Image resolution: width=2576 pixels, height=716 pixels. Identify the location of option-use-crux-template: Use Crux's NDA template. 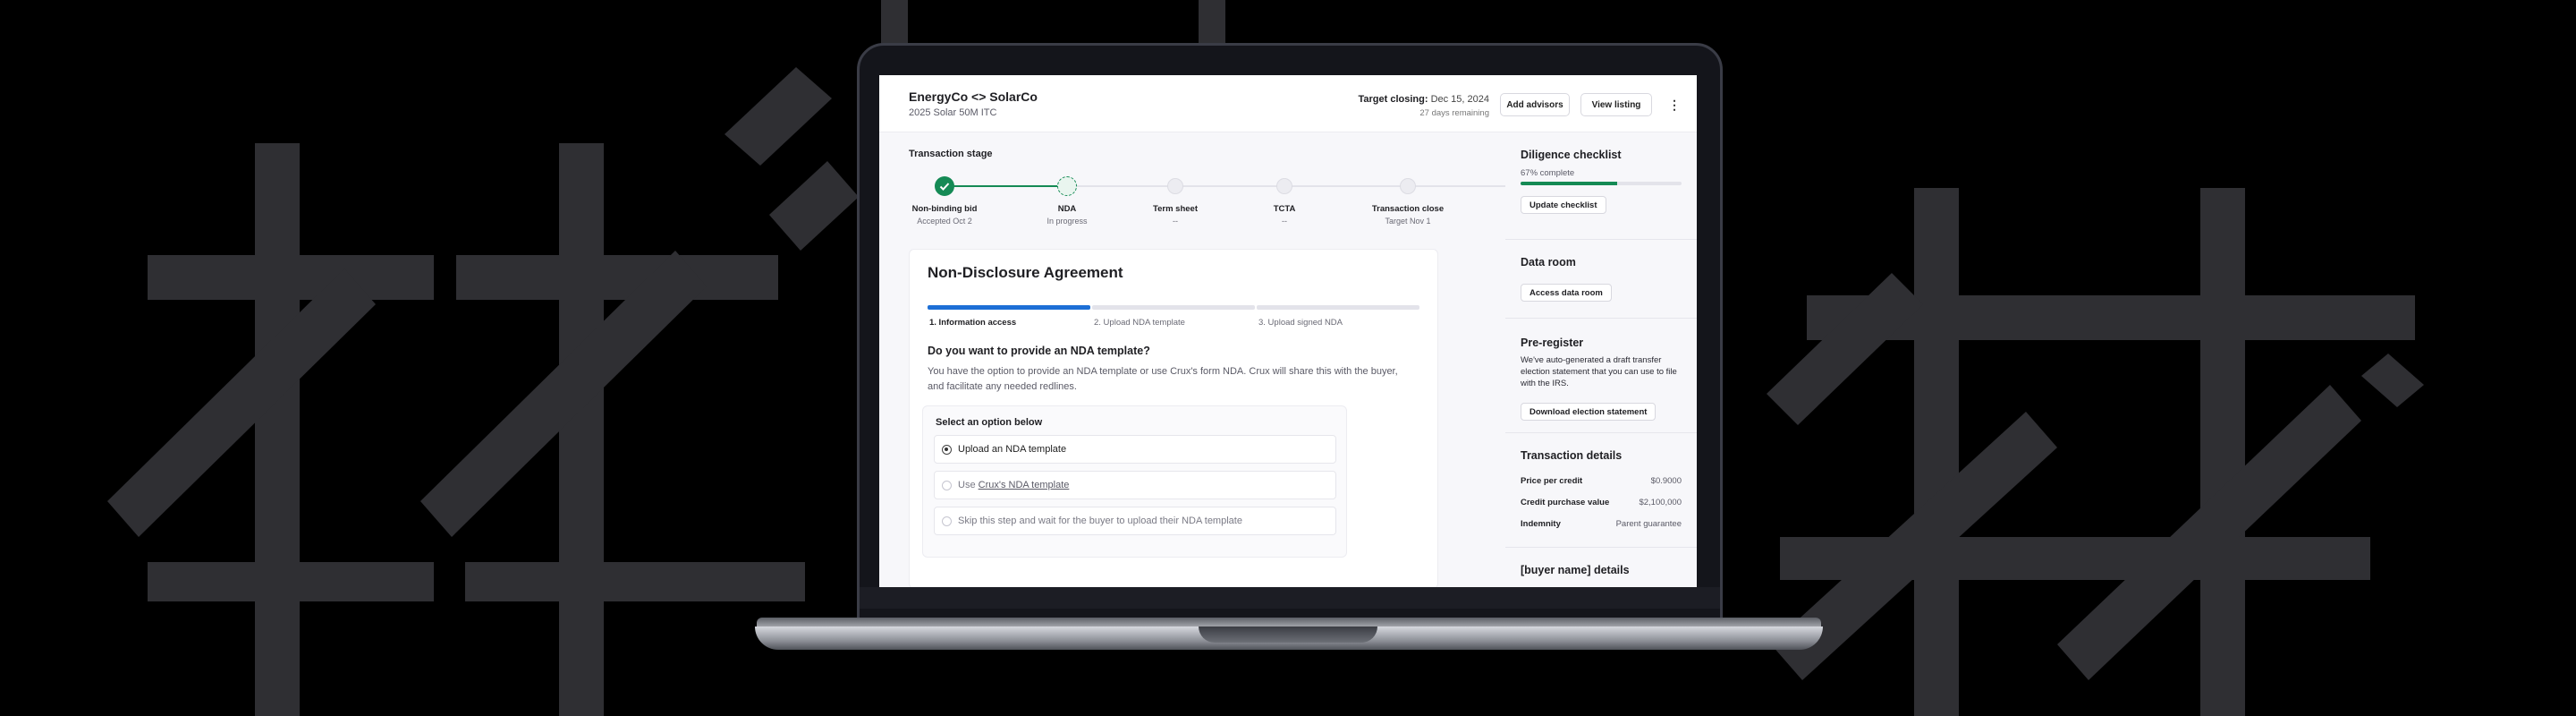
(1135, 485).